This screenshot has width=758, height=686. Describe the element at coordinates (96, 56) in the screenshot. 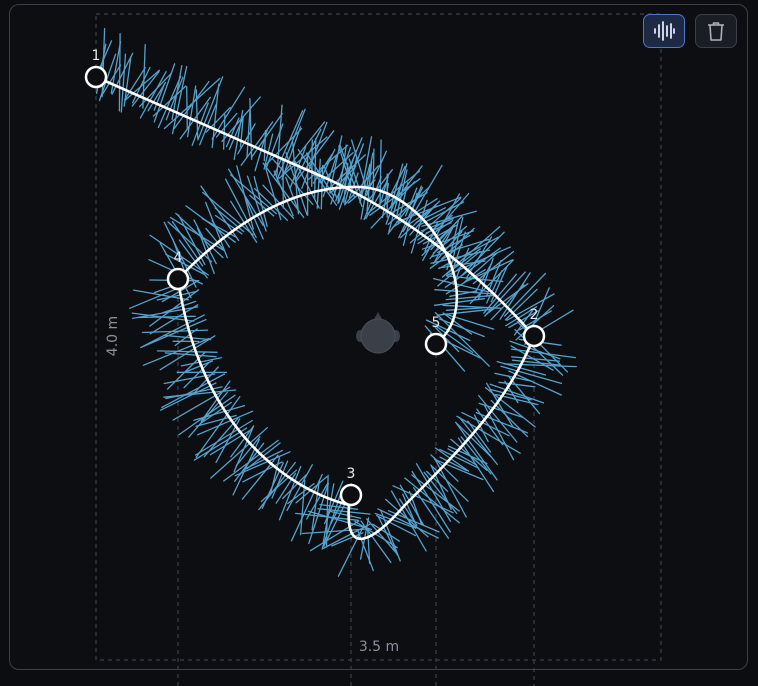

I see `control-point-label: 1` at that location.